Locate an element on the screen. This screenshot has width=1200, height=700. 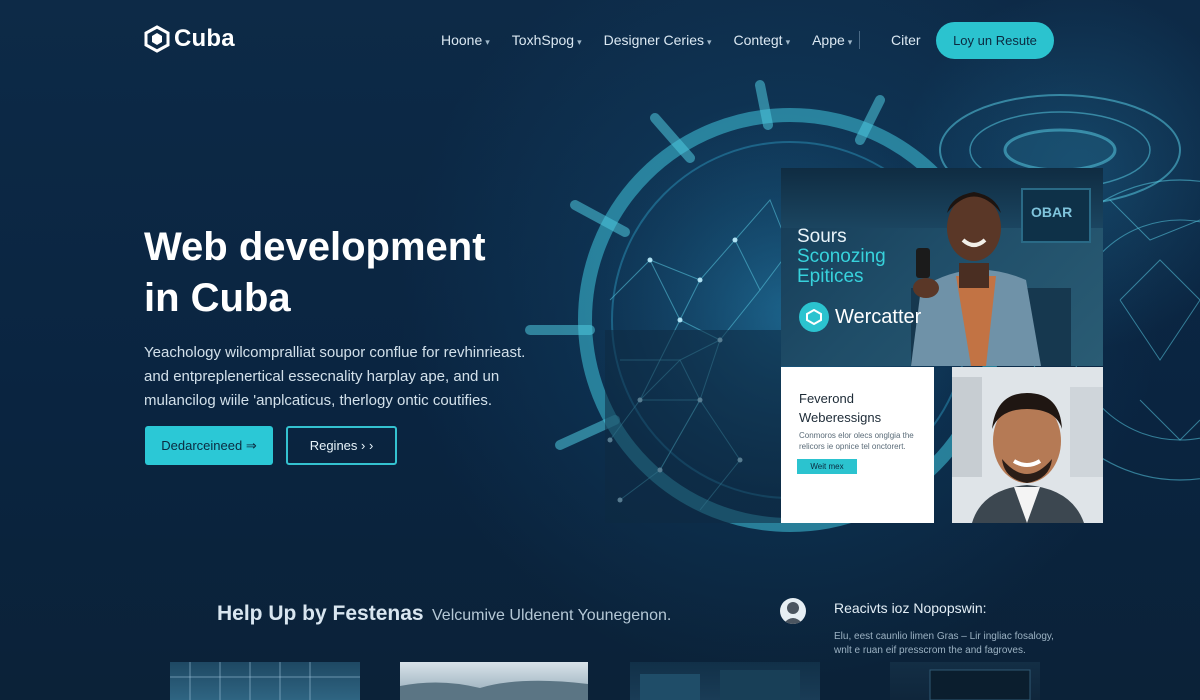
card-title-line2: Weberessigns is located at coordinates (840, 417).